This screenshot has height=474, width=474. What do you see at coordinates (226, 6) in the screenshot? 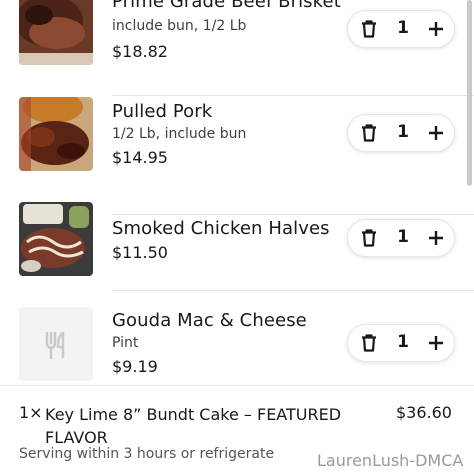
I see `item-name: Prime Grade Beef Brisket` at bounding box center [226, 6].